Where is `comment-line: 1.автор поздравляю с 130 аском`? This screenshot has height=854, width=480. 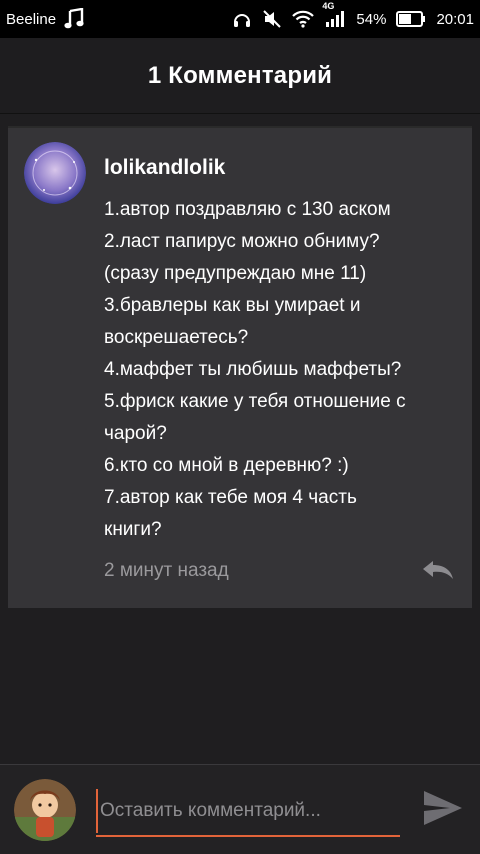
comment-line: 1.автор поздравляю с 130 аском is located at coordinates (247, 209).